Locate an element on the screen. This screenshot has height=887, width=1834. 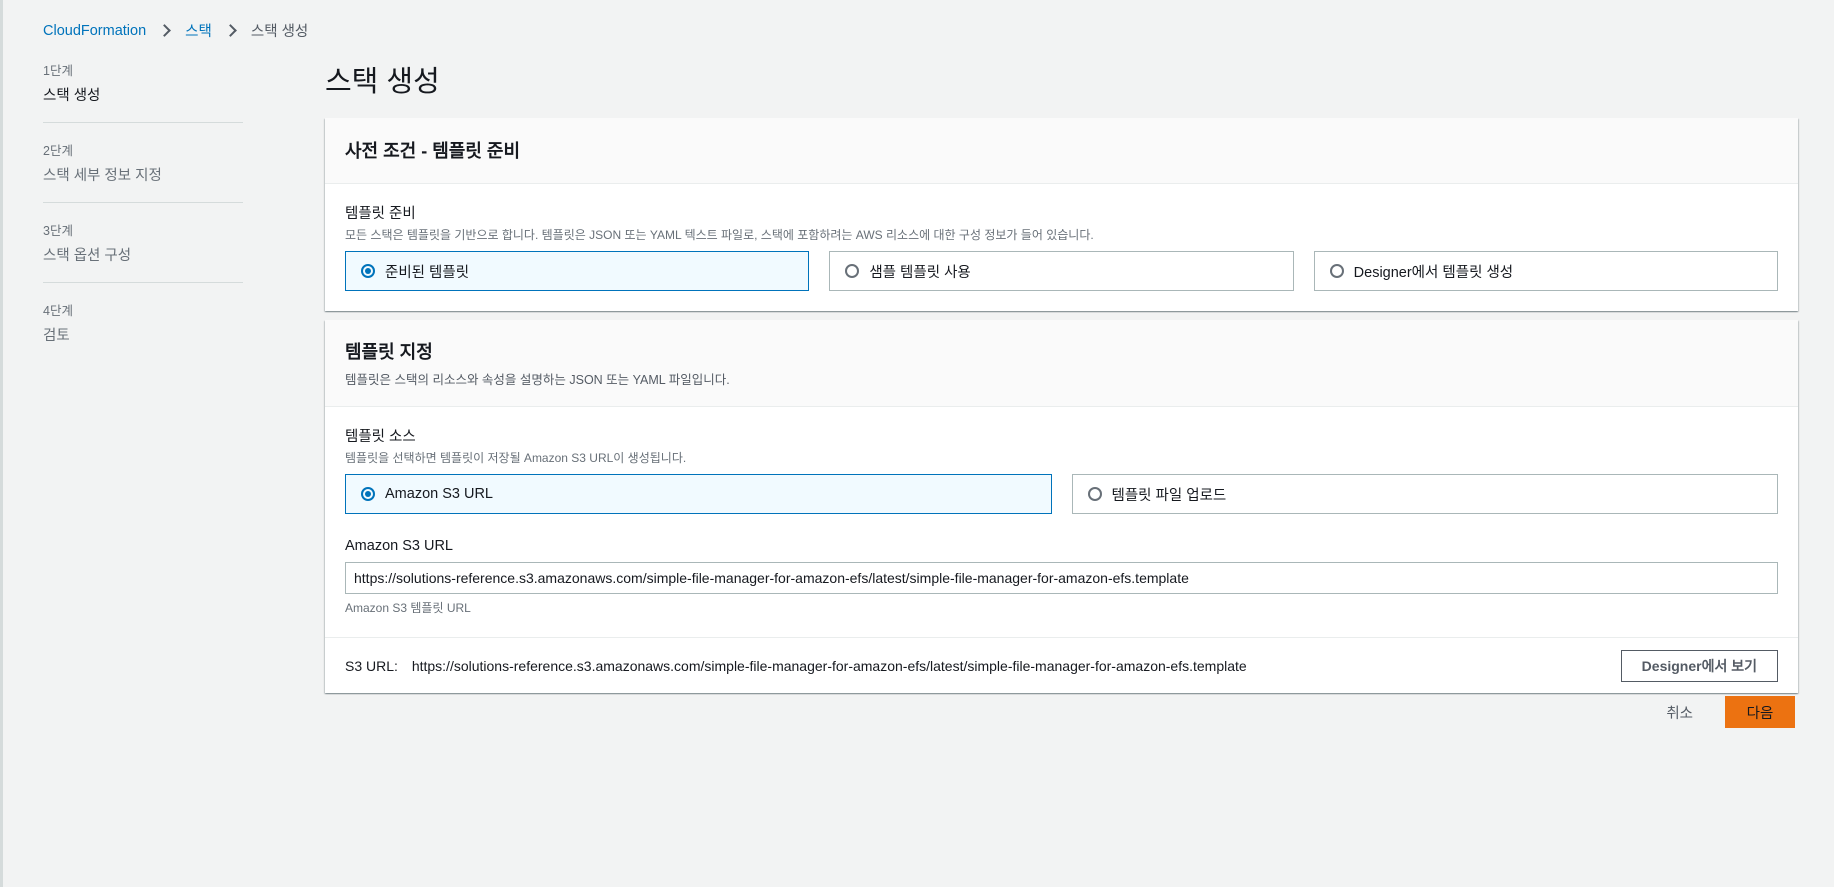
wizard-step-2: 2단계 스택 세부 정보 지정 is located at coordinates (143, 171).